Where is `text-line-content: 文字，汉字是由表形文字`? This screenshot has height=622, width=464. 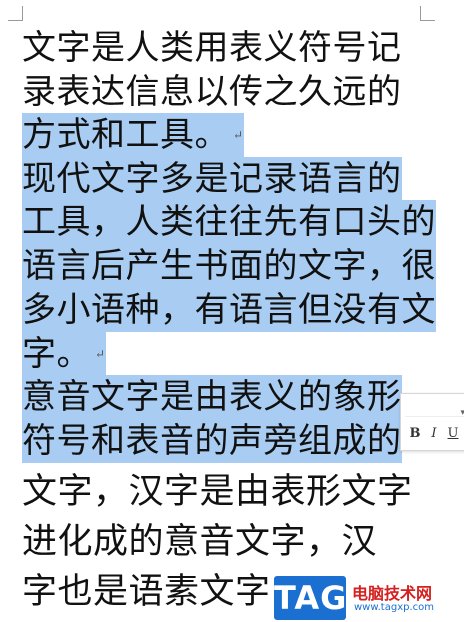
text-line-content: 文字，汉字是由表形文字 is located at coordinates (217, 492).